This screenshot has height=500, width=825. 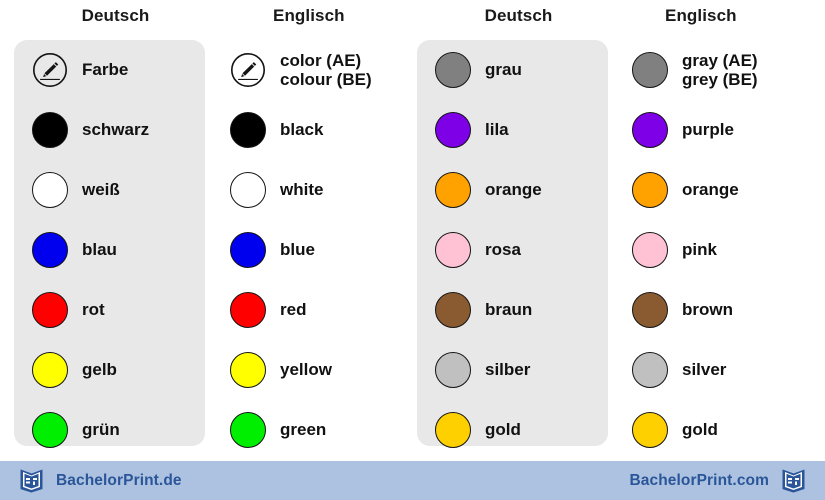 What do you see at coordinates (302, 190) in the screenshot?
I see `color-name-label: white` at bounding box center [302, 190].